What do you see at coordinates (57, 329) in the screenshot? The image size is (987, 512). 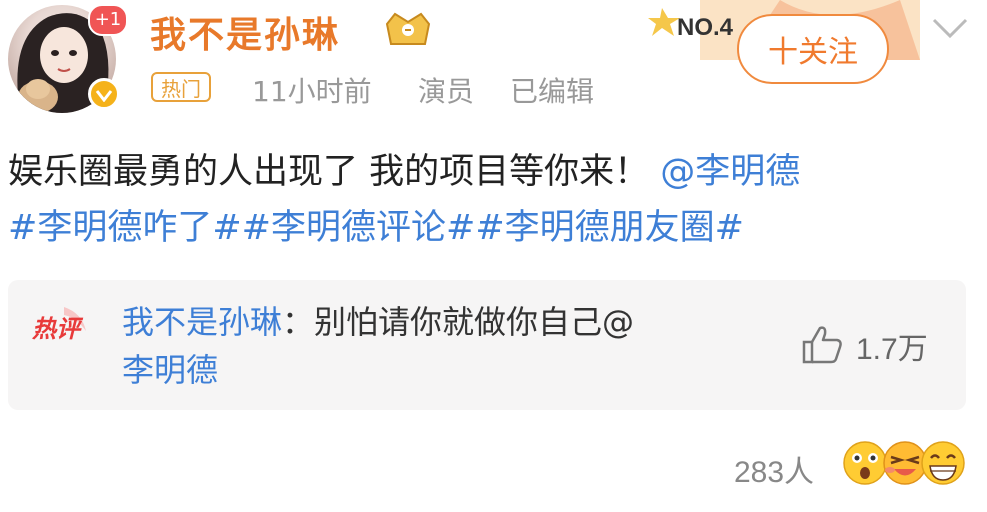 I see `hot-comment-label: 热评` at bounding box center [57, 329].